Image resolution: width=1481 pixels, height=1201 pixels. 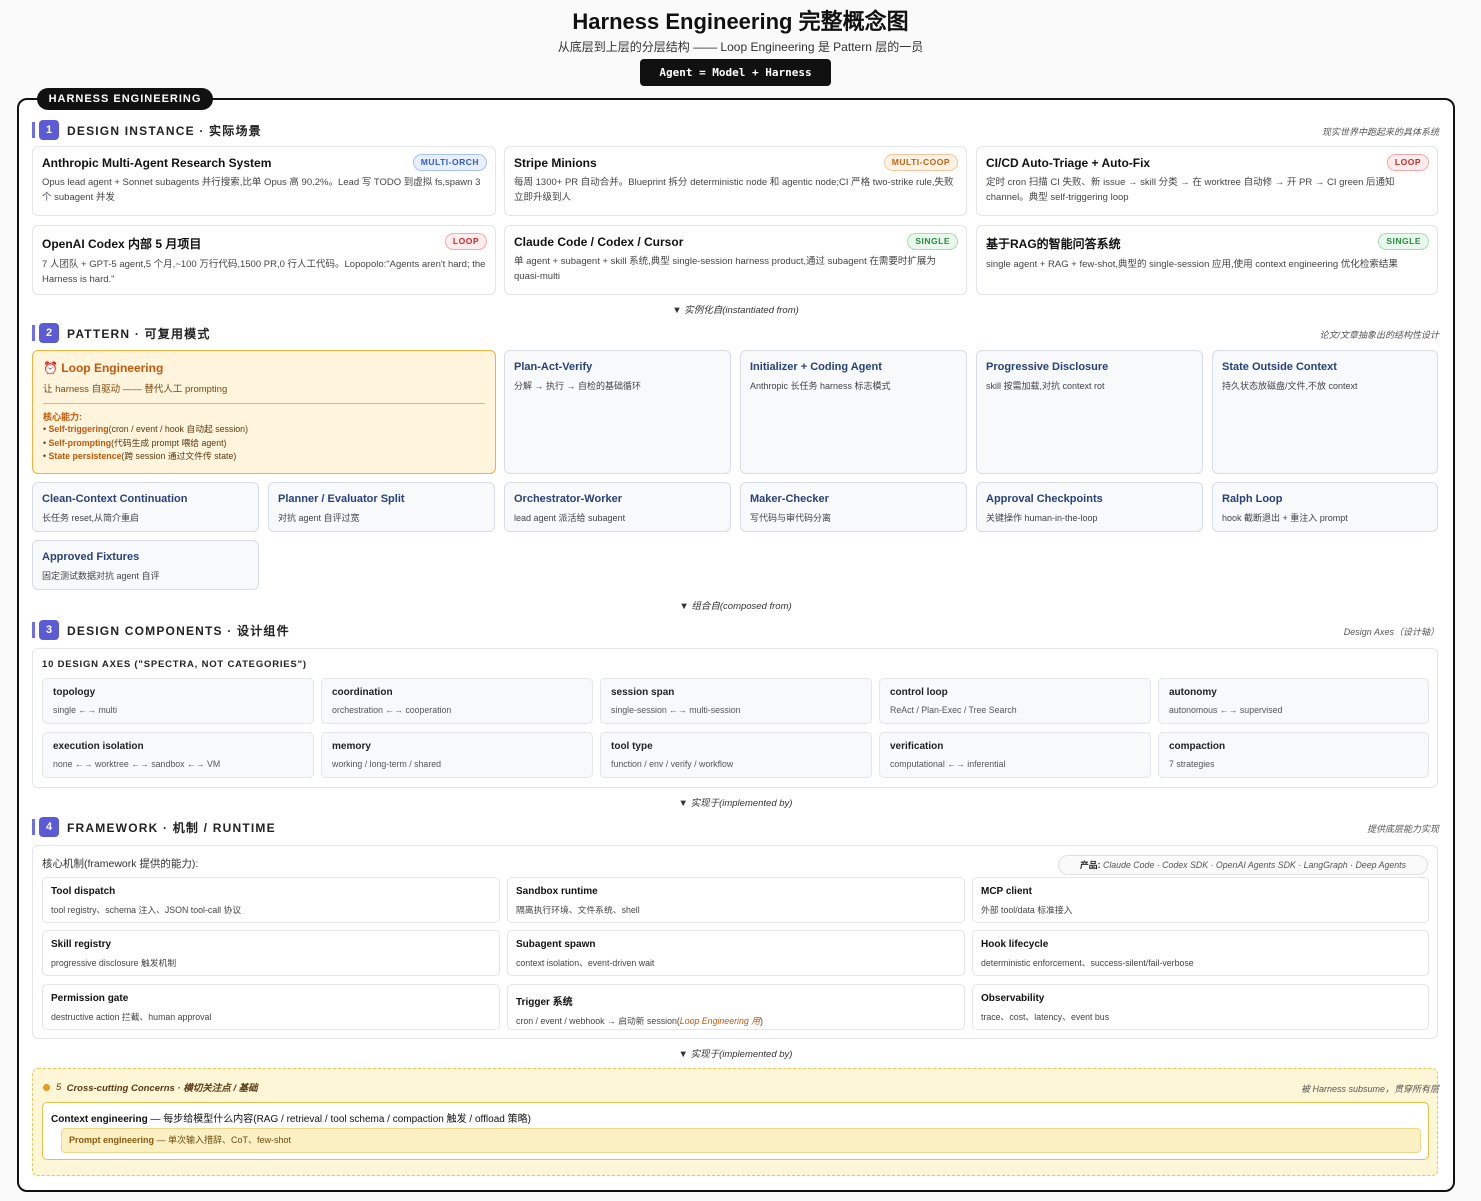 What do you see at coordinates (351, 746) in the screenshot?
I see `axis-name: memory` at bounding box center [351, 746].